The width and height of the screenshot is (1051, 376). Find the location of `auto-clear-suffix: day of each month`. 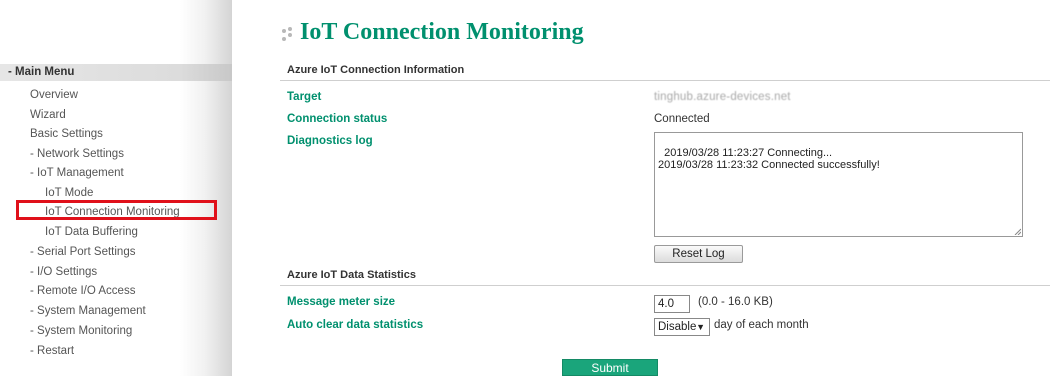

auto-clear-suffix: day of each month is located at coordinates (761, 325).